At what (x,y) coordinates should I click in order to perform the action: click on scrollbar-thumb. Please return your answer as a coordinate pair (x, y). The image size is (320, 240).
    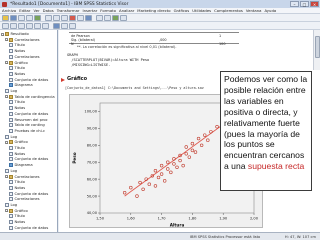
    Looking at the image, I should click on (317, 47).